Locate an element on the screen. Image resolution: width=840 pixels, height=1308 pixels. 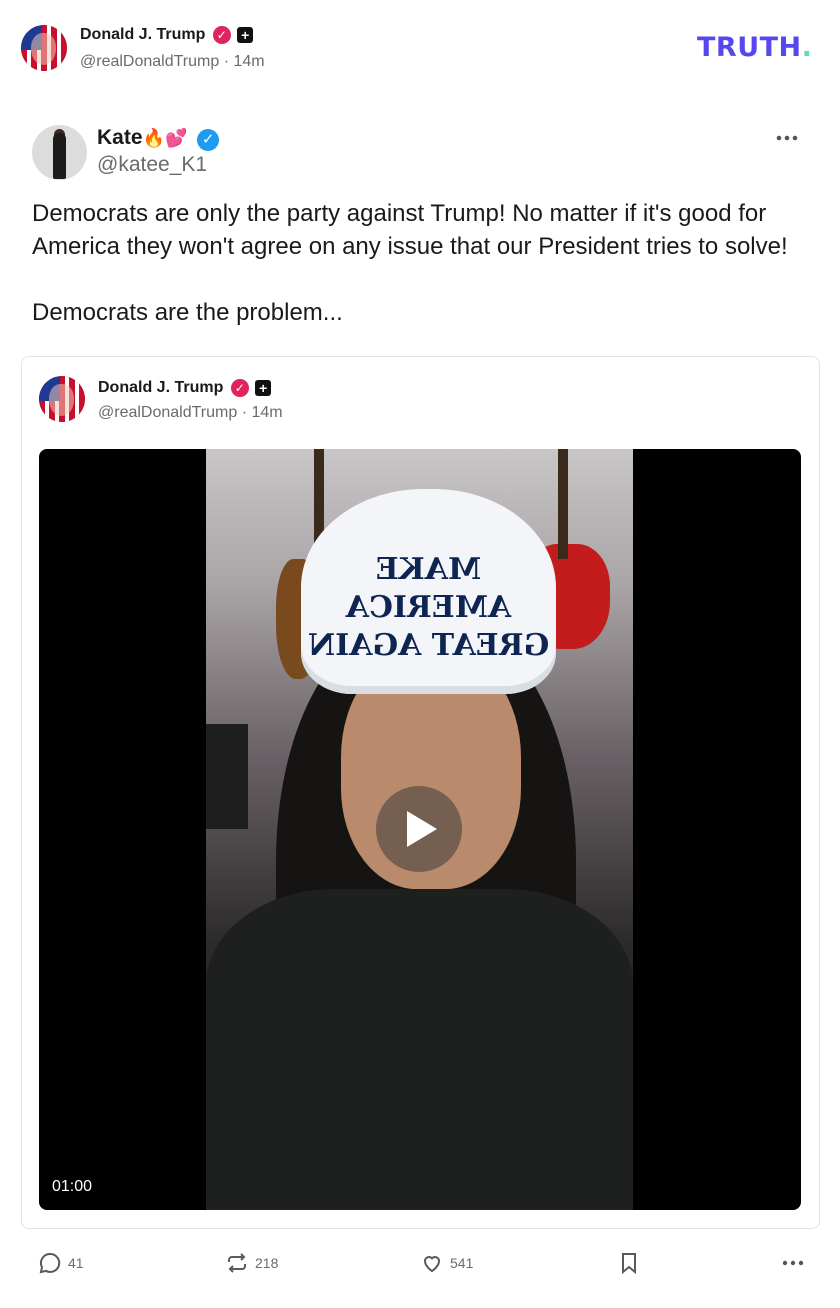
play-icon is located at coordinates (422, 829).